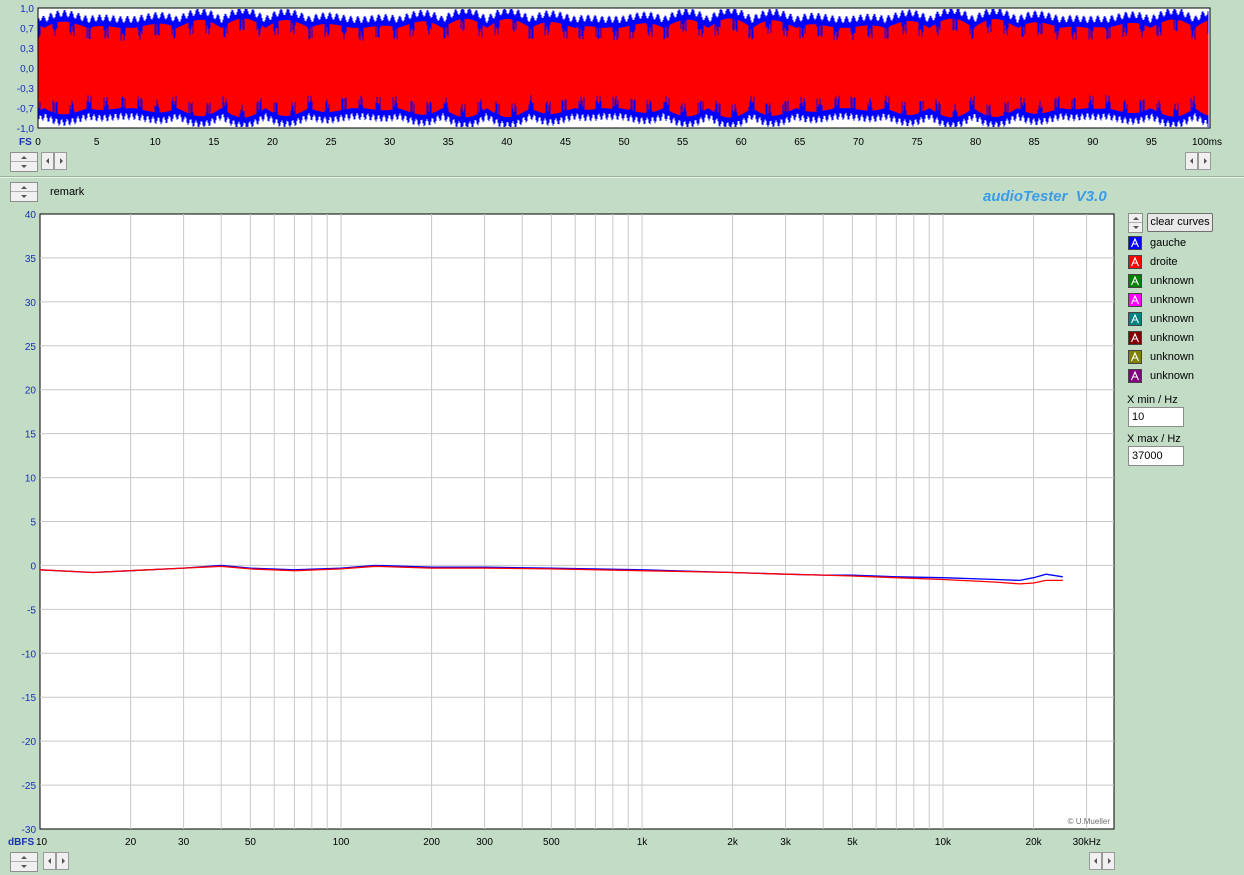 Image resolution: width=1244 pixels, height=875 pixels. I want to click on freq-y-tick: 40, so click(31, 215).